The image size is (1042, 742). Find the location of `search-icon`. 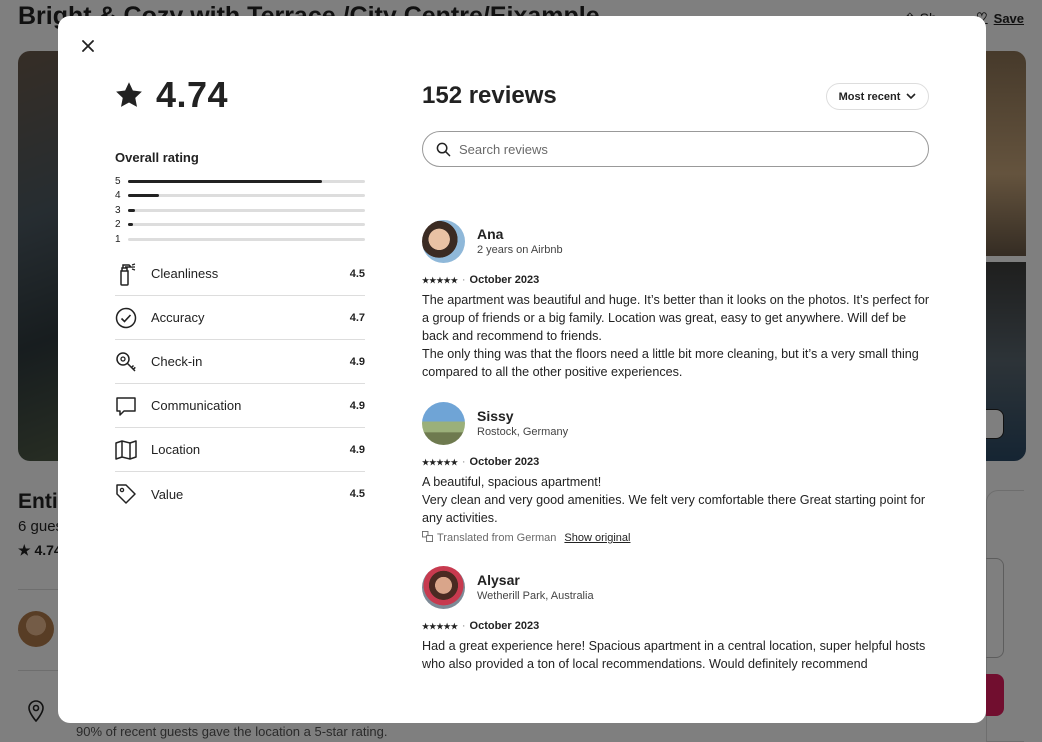

search-icon is located at coordinates (443, 149).